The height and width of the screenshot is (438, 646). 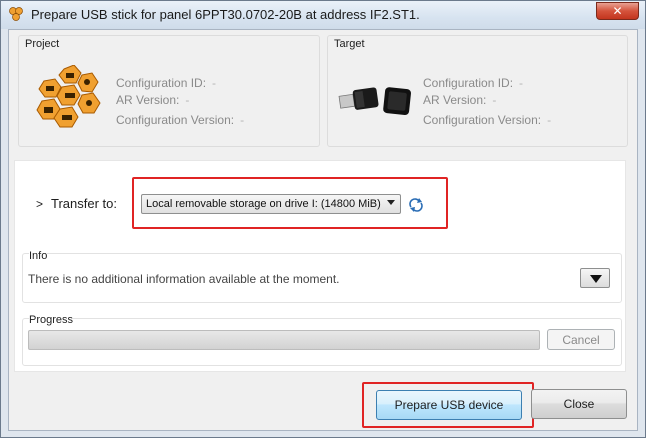 I want to click on target-group-label: Target, so click(x=349, y=44).